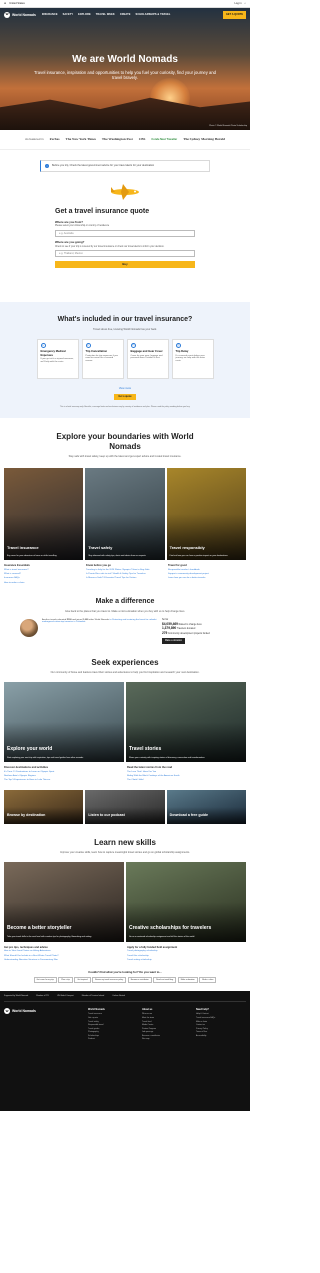 The image size is (320, 1273). I want to click on nav-item-scholarships: SCHOLARSHIPS & TRAVEL, so click(153, 14).